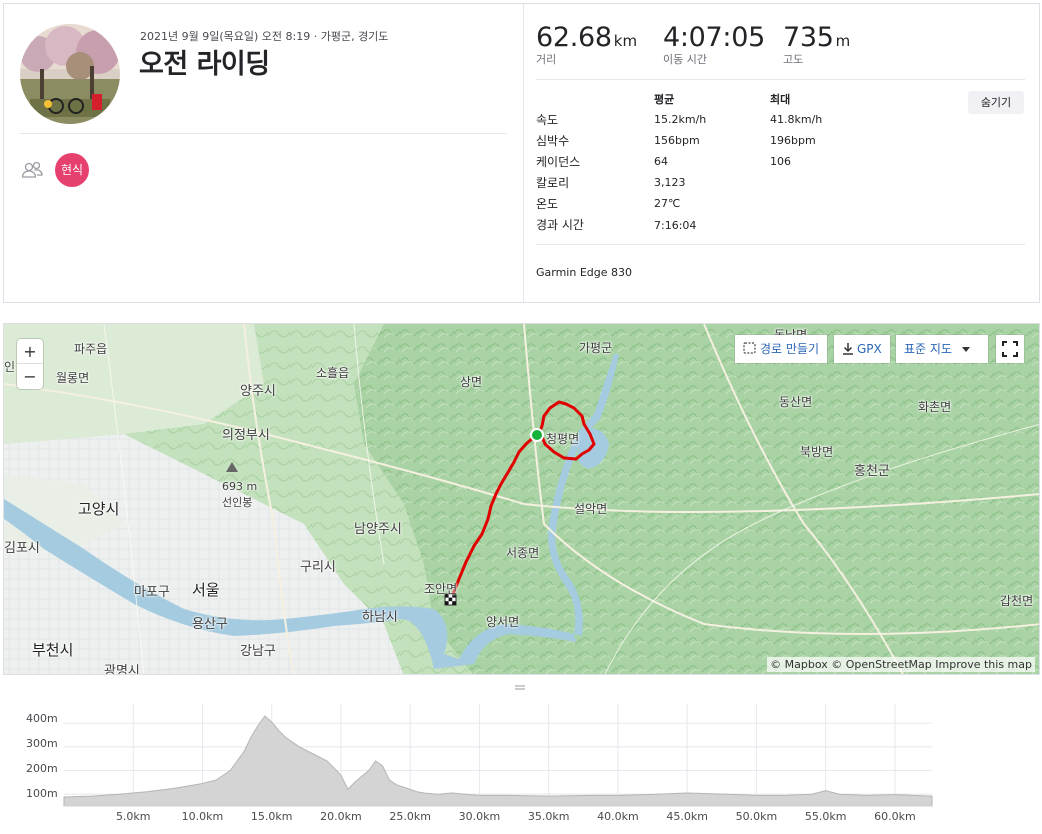  Describe the element at coordinates (341, 816) in the screenshot. I see `x-tick-label: 20.0km` at that location.